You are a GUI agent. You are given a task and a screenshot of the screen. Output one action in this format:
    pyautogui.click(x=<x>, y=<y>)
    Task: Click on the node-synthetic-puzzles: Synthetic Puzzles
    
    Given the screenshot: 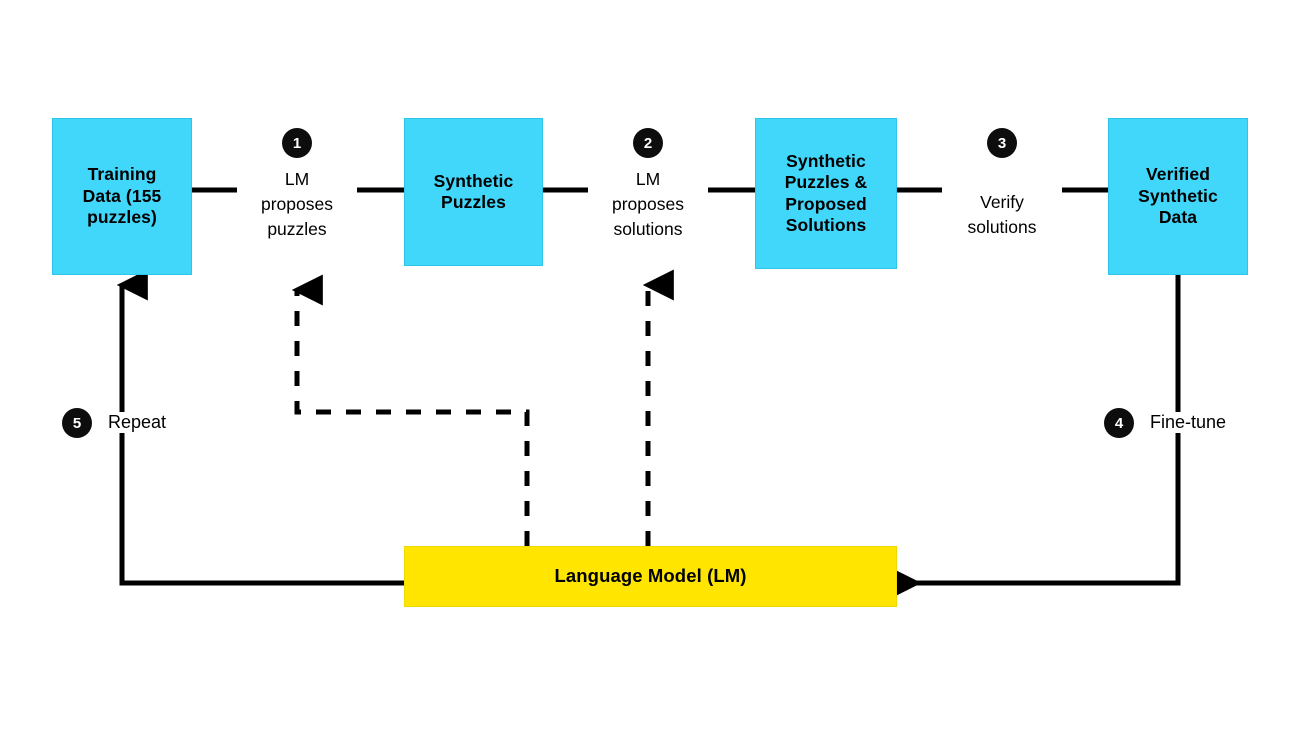 What is the action you would take?
    pyautogui.click(x=473, y=192)
    